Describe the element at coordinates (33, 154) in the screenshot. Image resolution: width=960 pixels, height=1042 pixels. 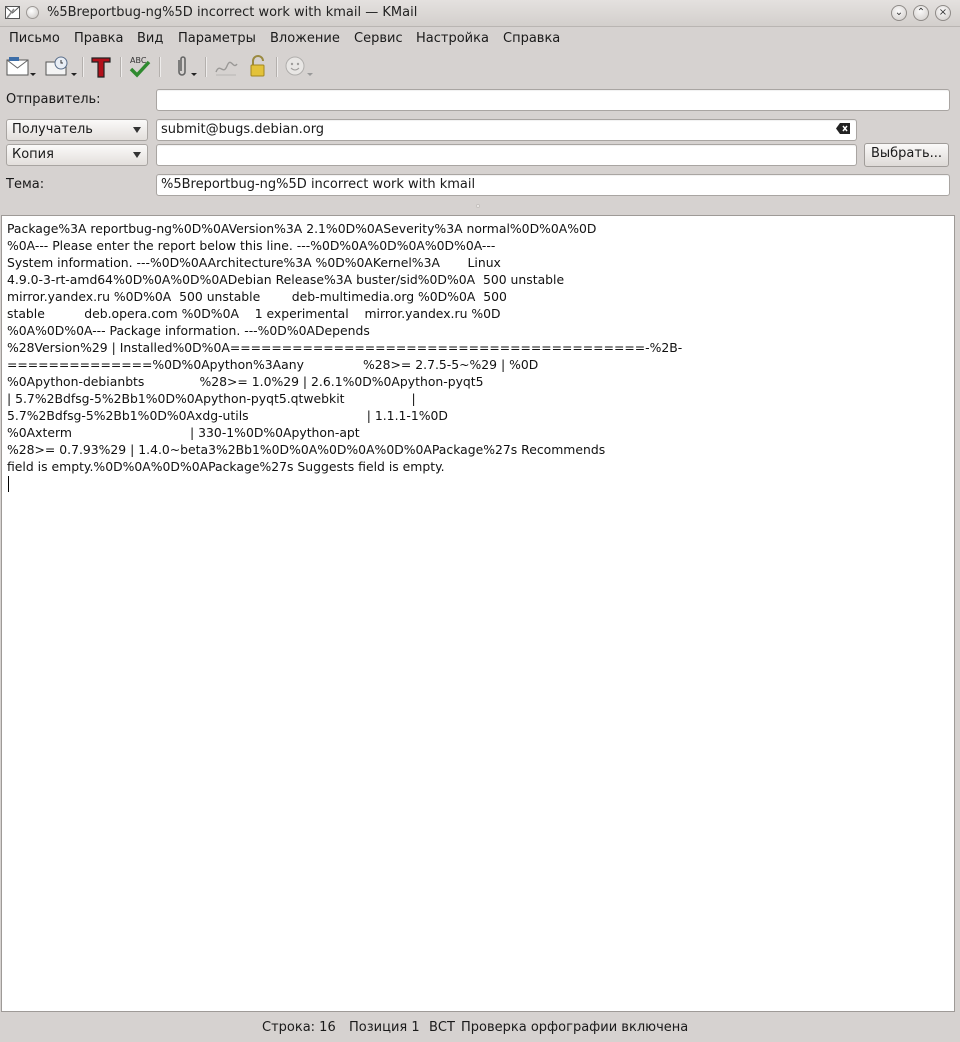
I see `cc-type-label: Копия` at that location.